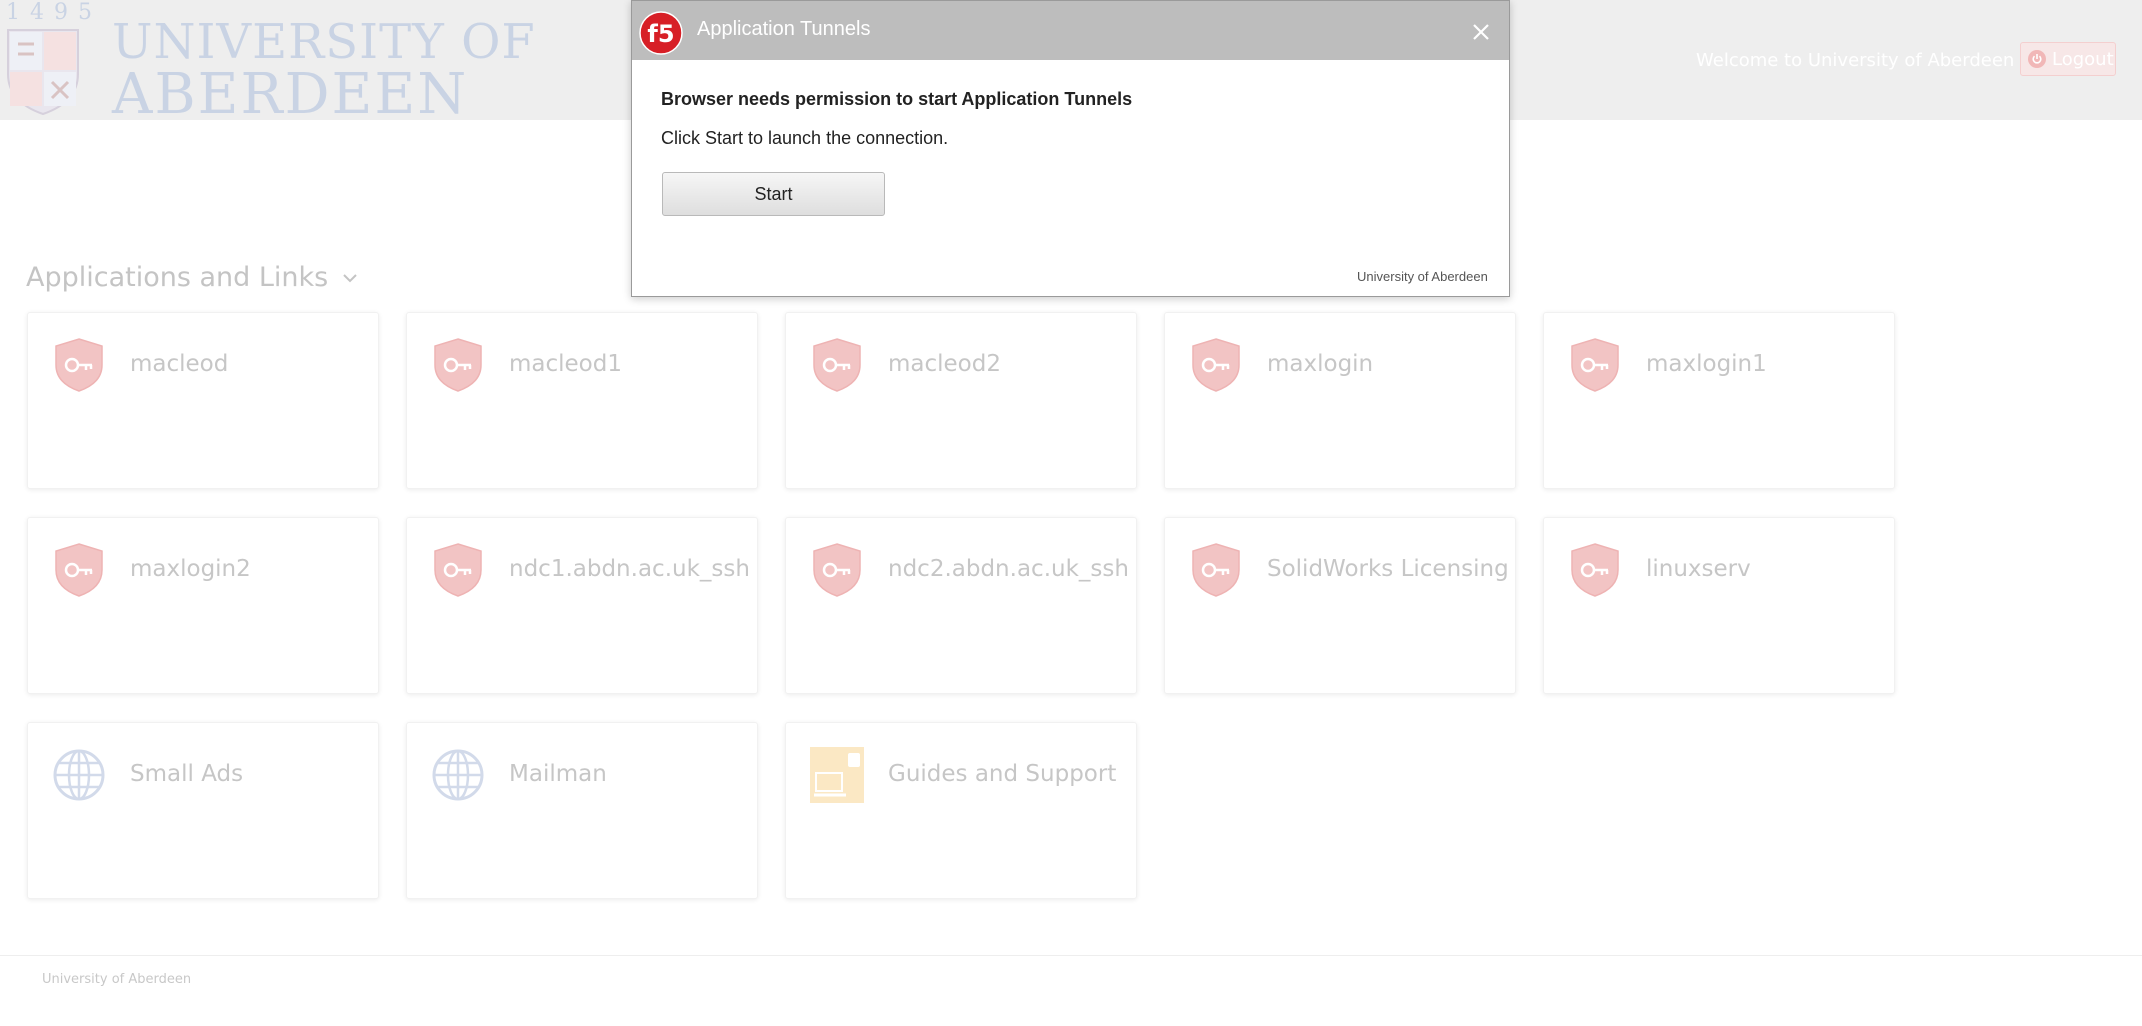 The height and width of the screenshot is (1026, 2142). What do you see at coordinates (54, 12) in the screenshot?
I see `logo-year: 1495` at bounding box center [54, 12].